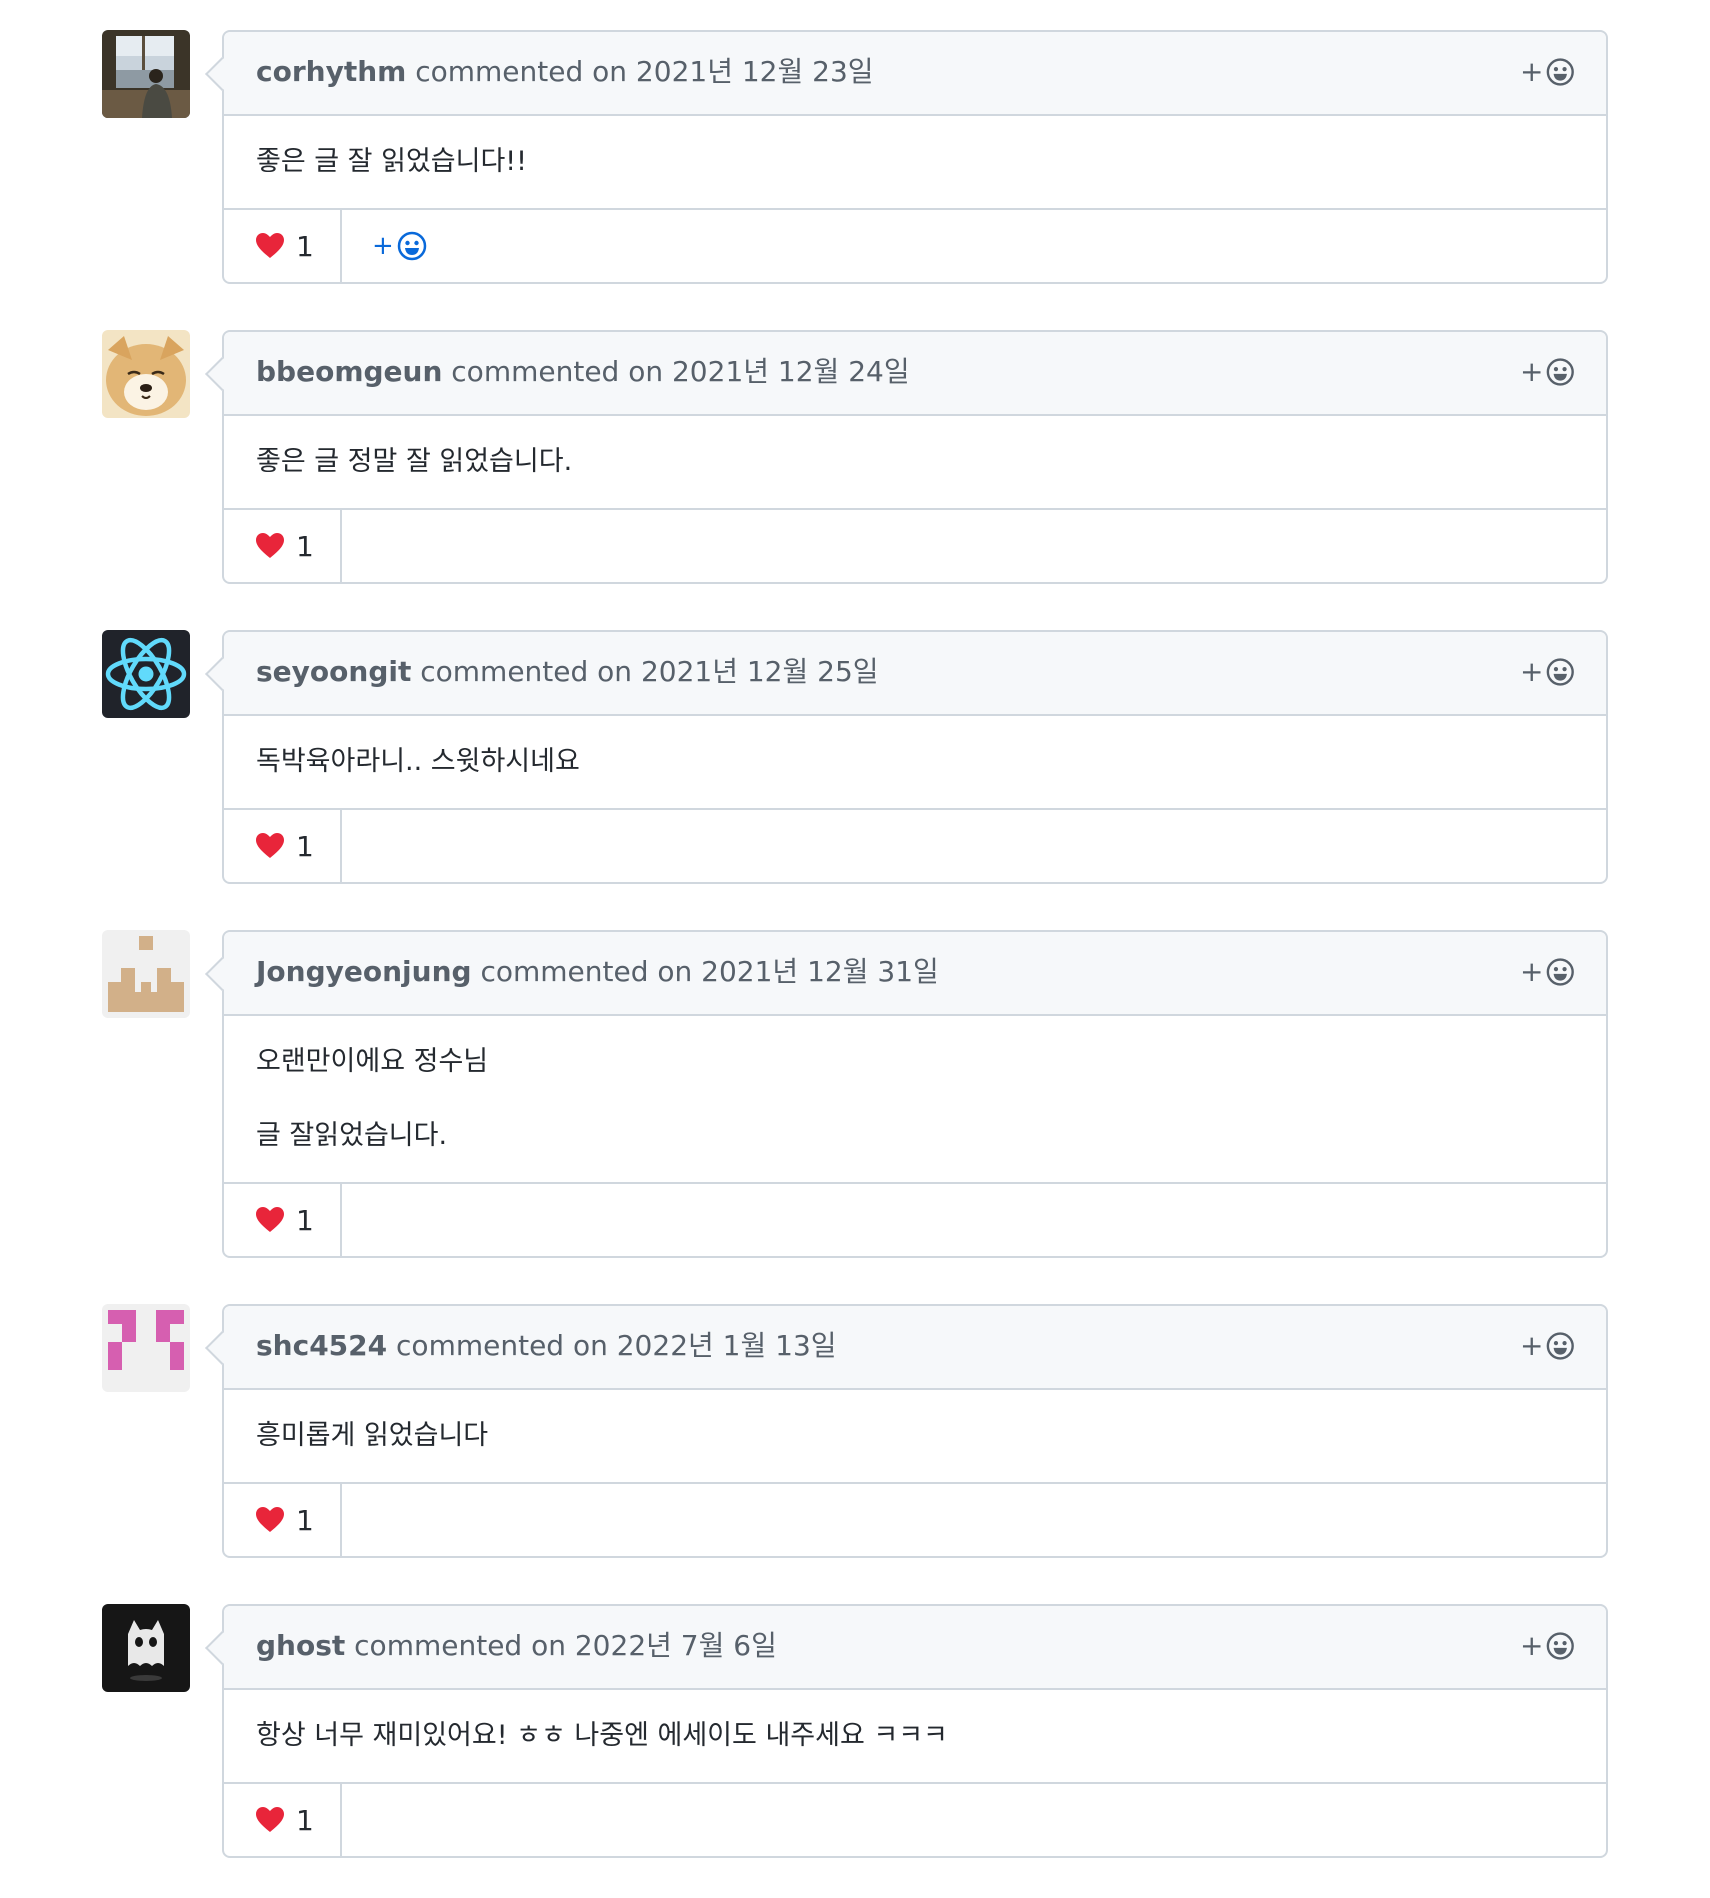 This screenshot has width=1710, height=1898. What do you see at coordinates (915, 1100) in the screenshot?
I see `comment-body: 오랜만이에요 정수님 글 잘읽었습니다.` at bounding box center [915, 1100].